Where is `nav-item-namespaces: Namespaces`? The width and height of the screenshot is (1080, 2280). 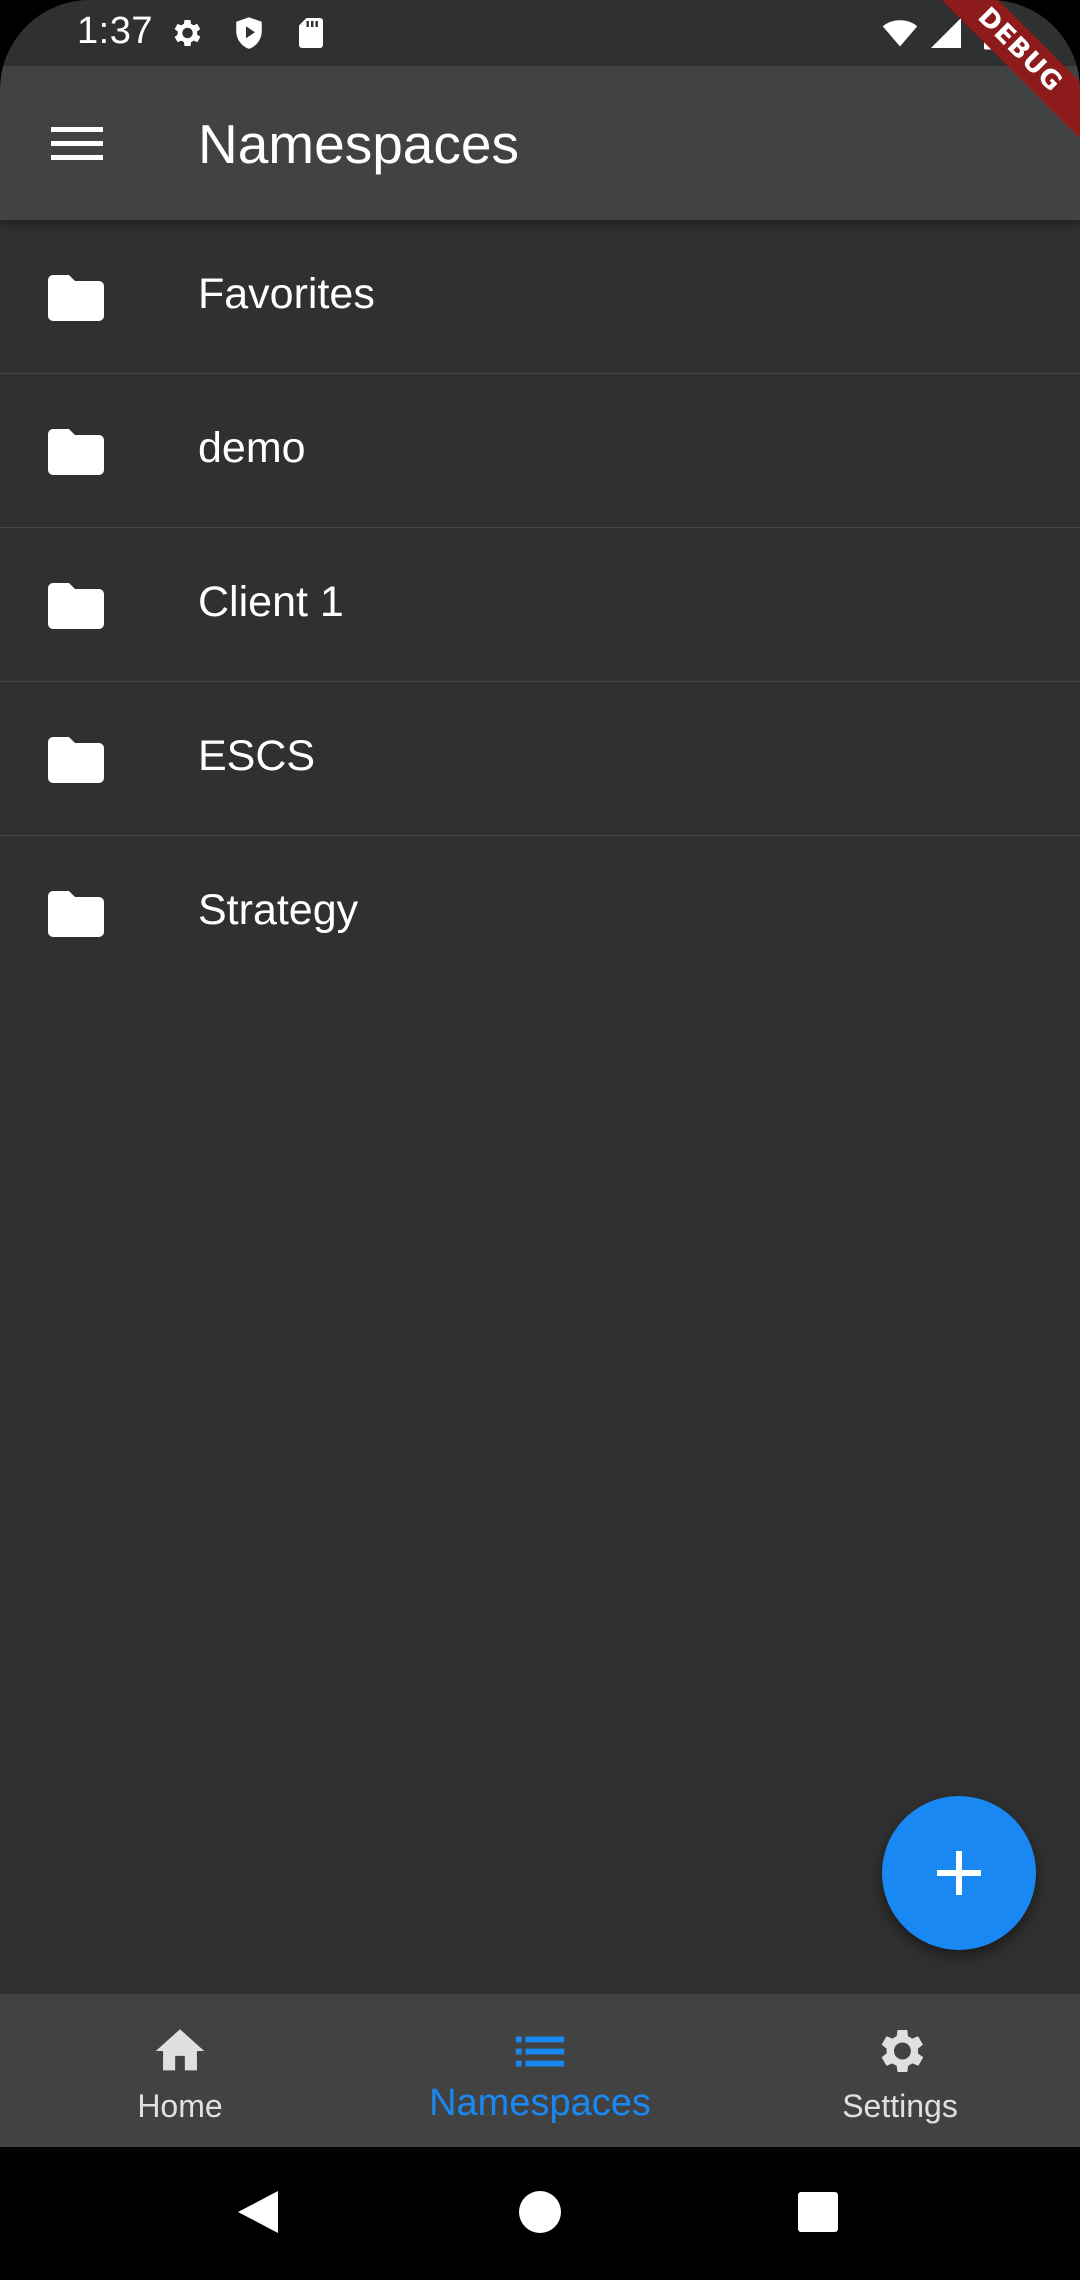 nav-item-namespaces: Namespaces is located at coordinates (540, 2070).